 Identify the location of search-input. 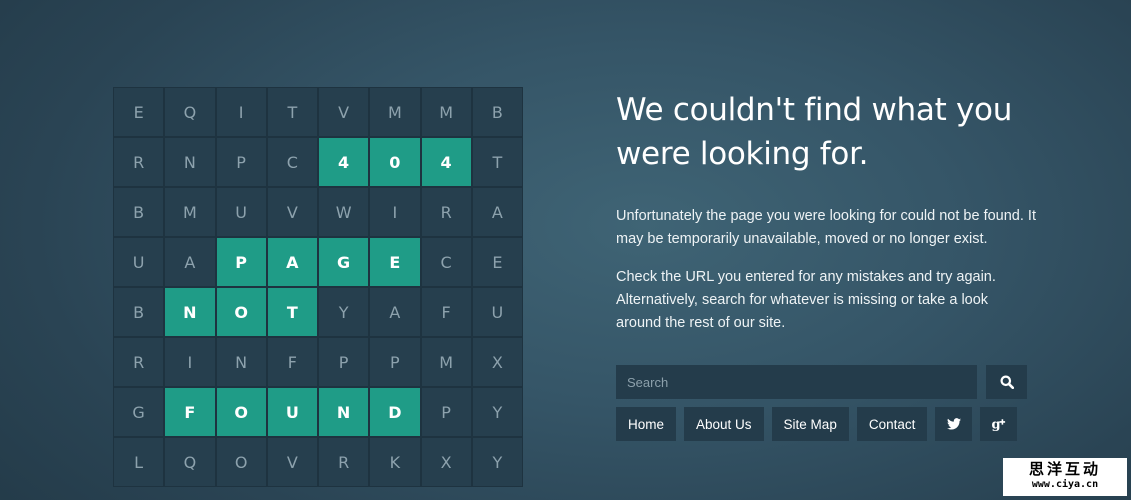
(796, 382).